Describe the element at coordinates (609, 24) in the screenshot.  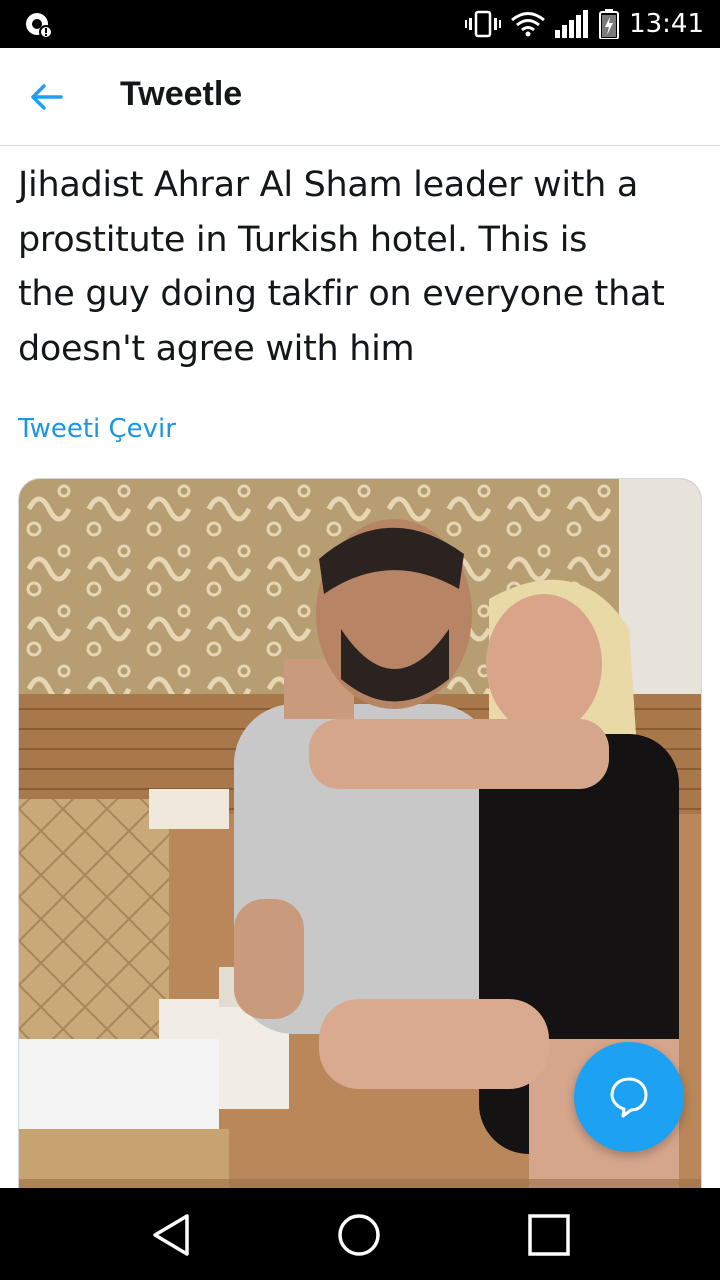
I see `battery-charging-icon` at that location.